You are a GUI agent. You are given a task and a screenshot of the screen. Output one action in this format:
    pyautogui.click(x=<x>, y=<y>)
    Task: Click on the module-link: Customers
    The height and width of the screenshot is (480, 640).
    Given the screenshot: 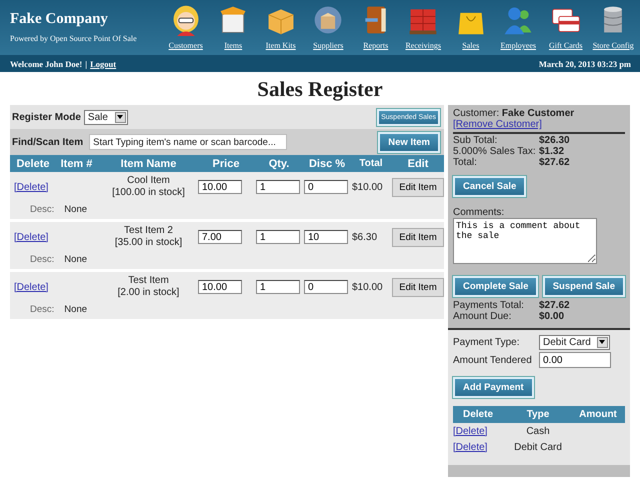 What is the action you would take?
    pyautogui.click(x=185, y=45)
    